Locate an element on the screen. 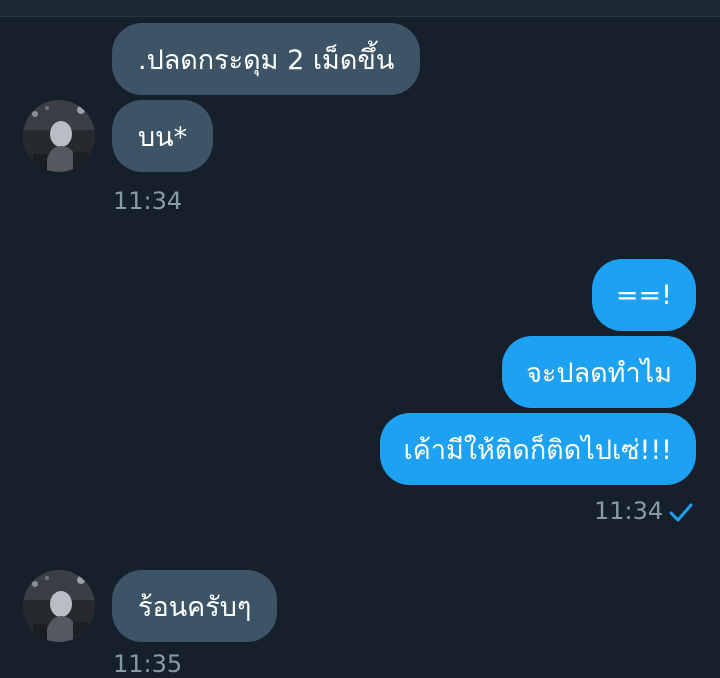  incoming-message-bubble: .ปลดกระดุม 2 เม็ดขึ้น is located at coordinates (266, 59).